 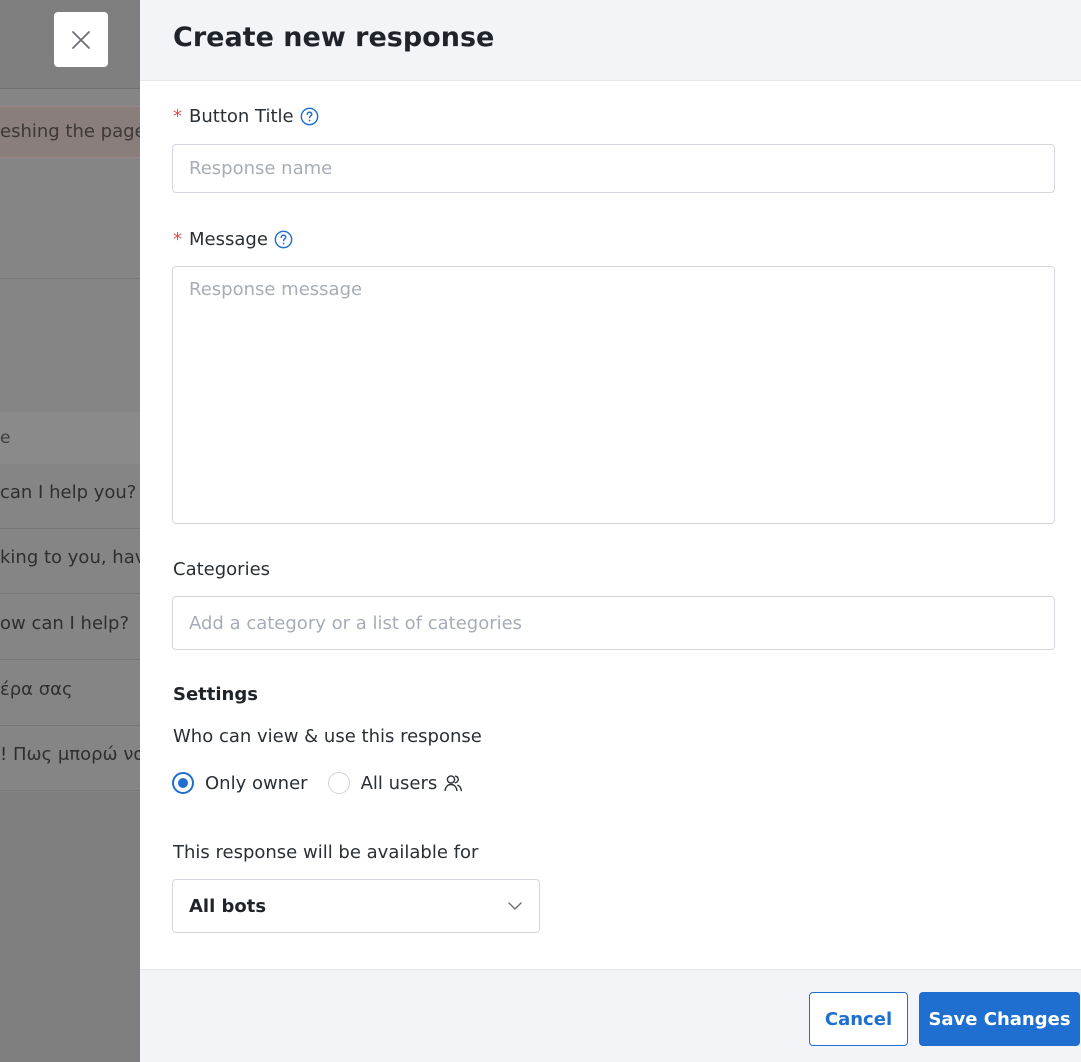 What do you see at coordinates (183, 783) in the screenshot?
I see `radio-only-owner` at bounding box center [183, 783].